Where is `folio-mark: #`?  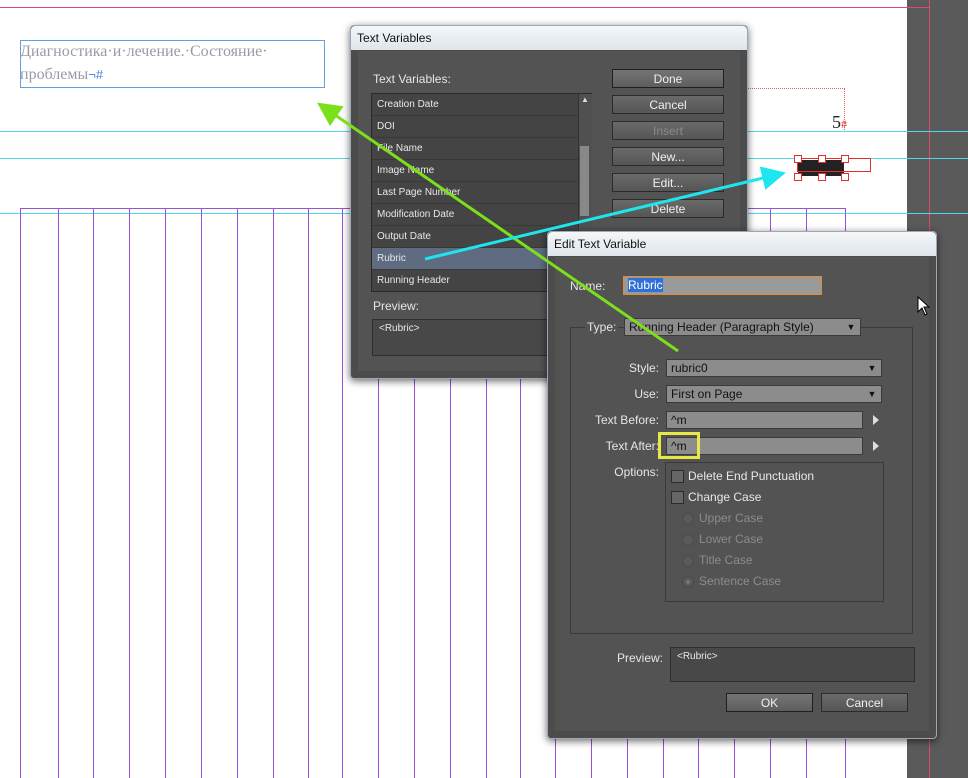
folio-mark: # is located at coordinates (844, 124).